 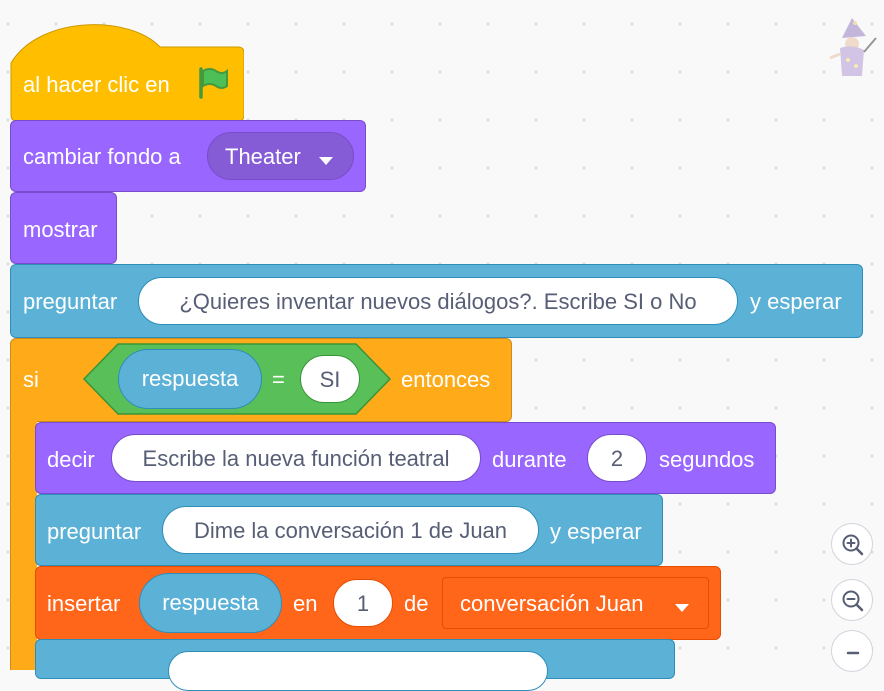 What do you see at coordinates (305, 603) in the screenshot?
I see `insert-at-label: en` at bounding box center [305, 603].